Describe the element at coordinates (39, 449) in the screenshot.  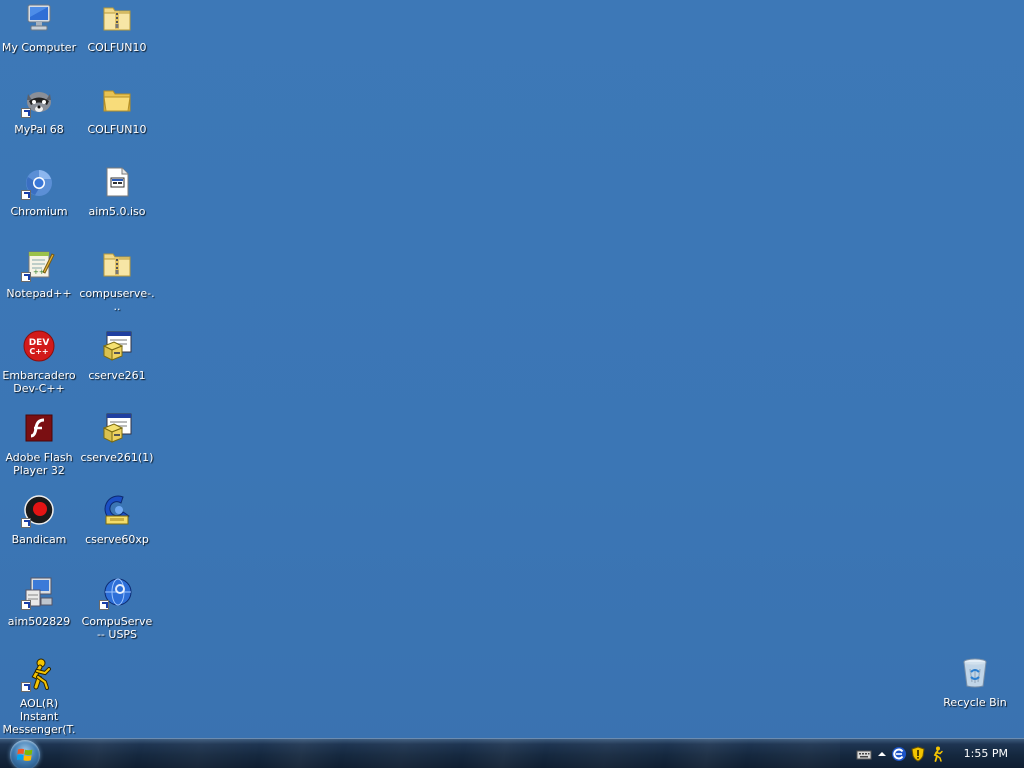
I see `desktop-icon-adobe-flash-player: Adobe Flash Player 32` at that location.